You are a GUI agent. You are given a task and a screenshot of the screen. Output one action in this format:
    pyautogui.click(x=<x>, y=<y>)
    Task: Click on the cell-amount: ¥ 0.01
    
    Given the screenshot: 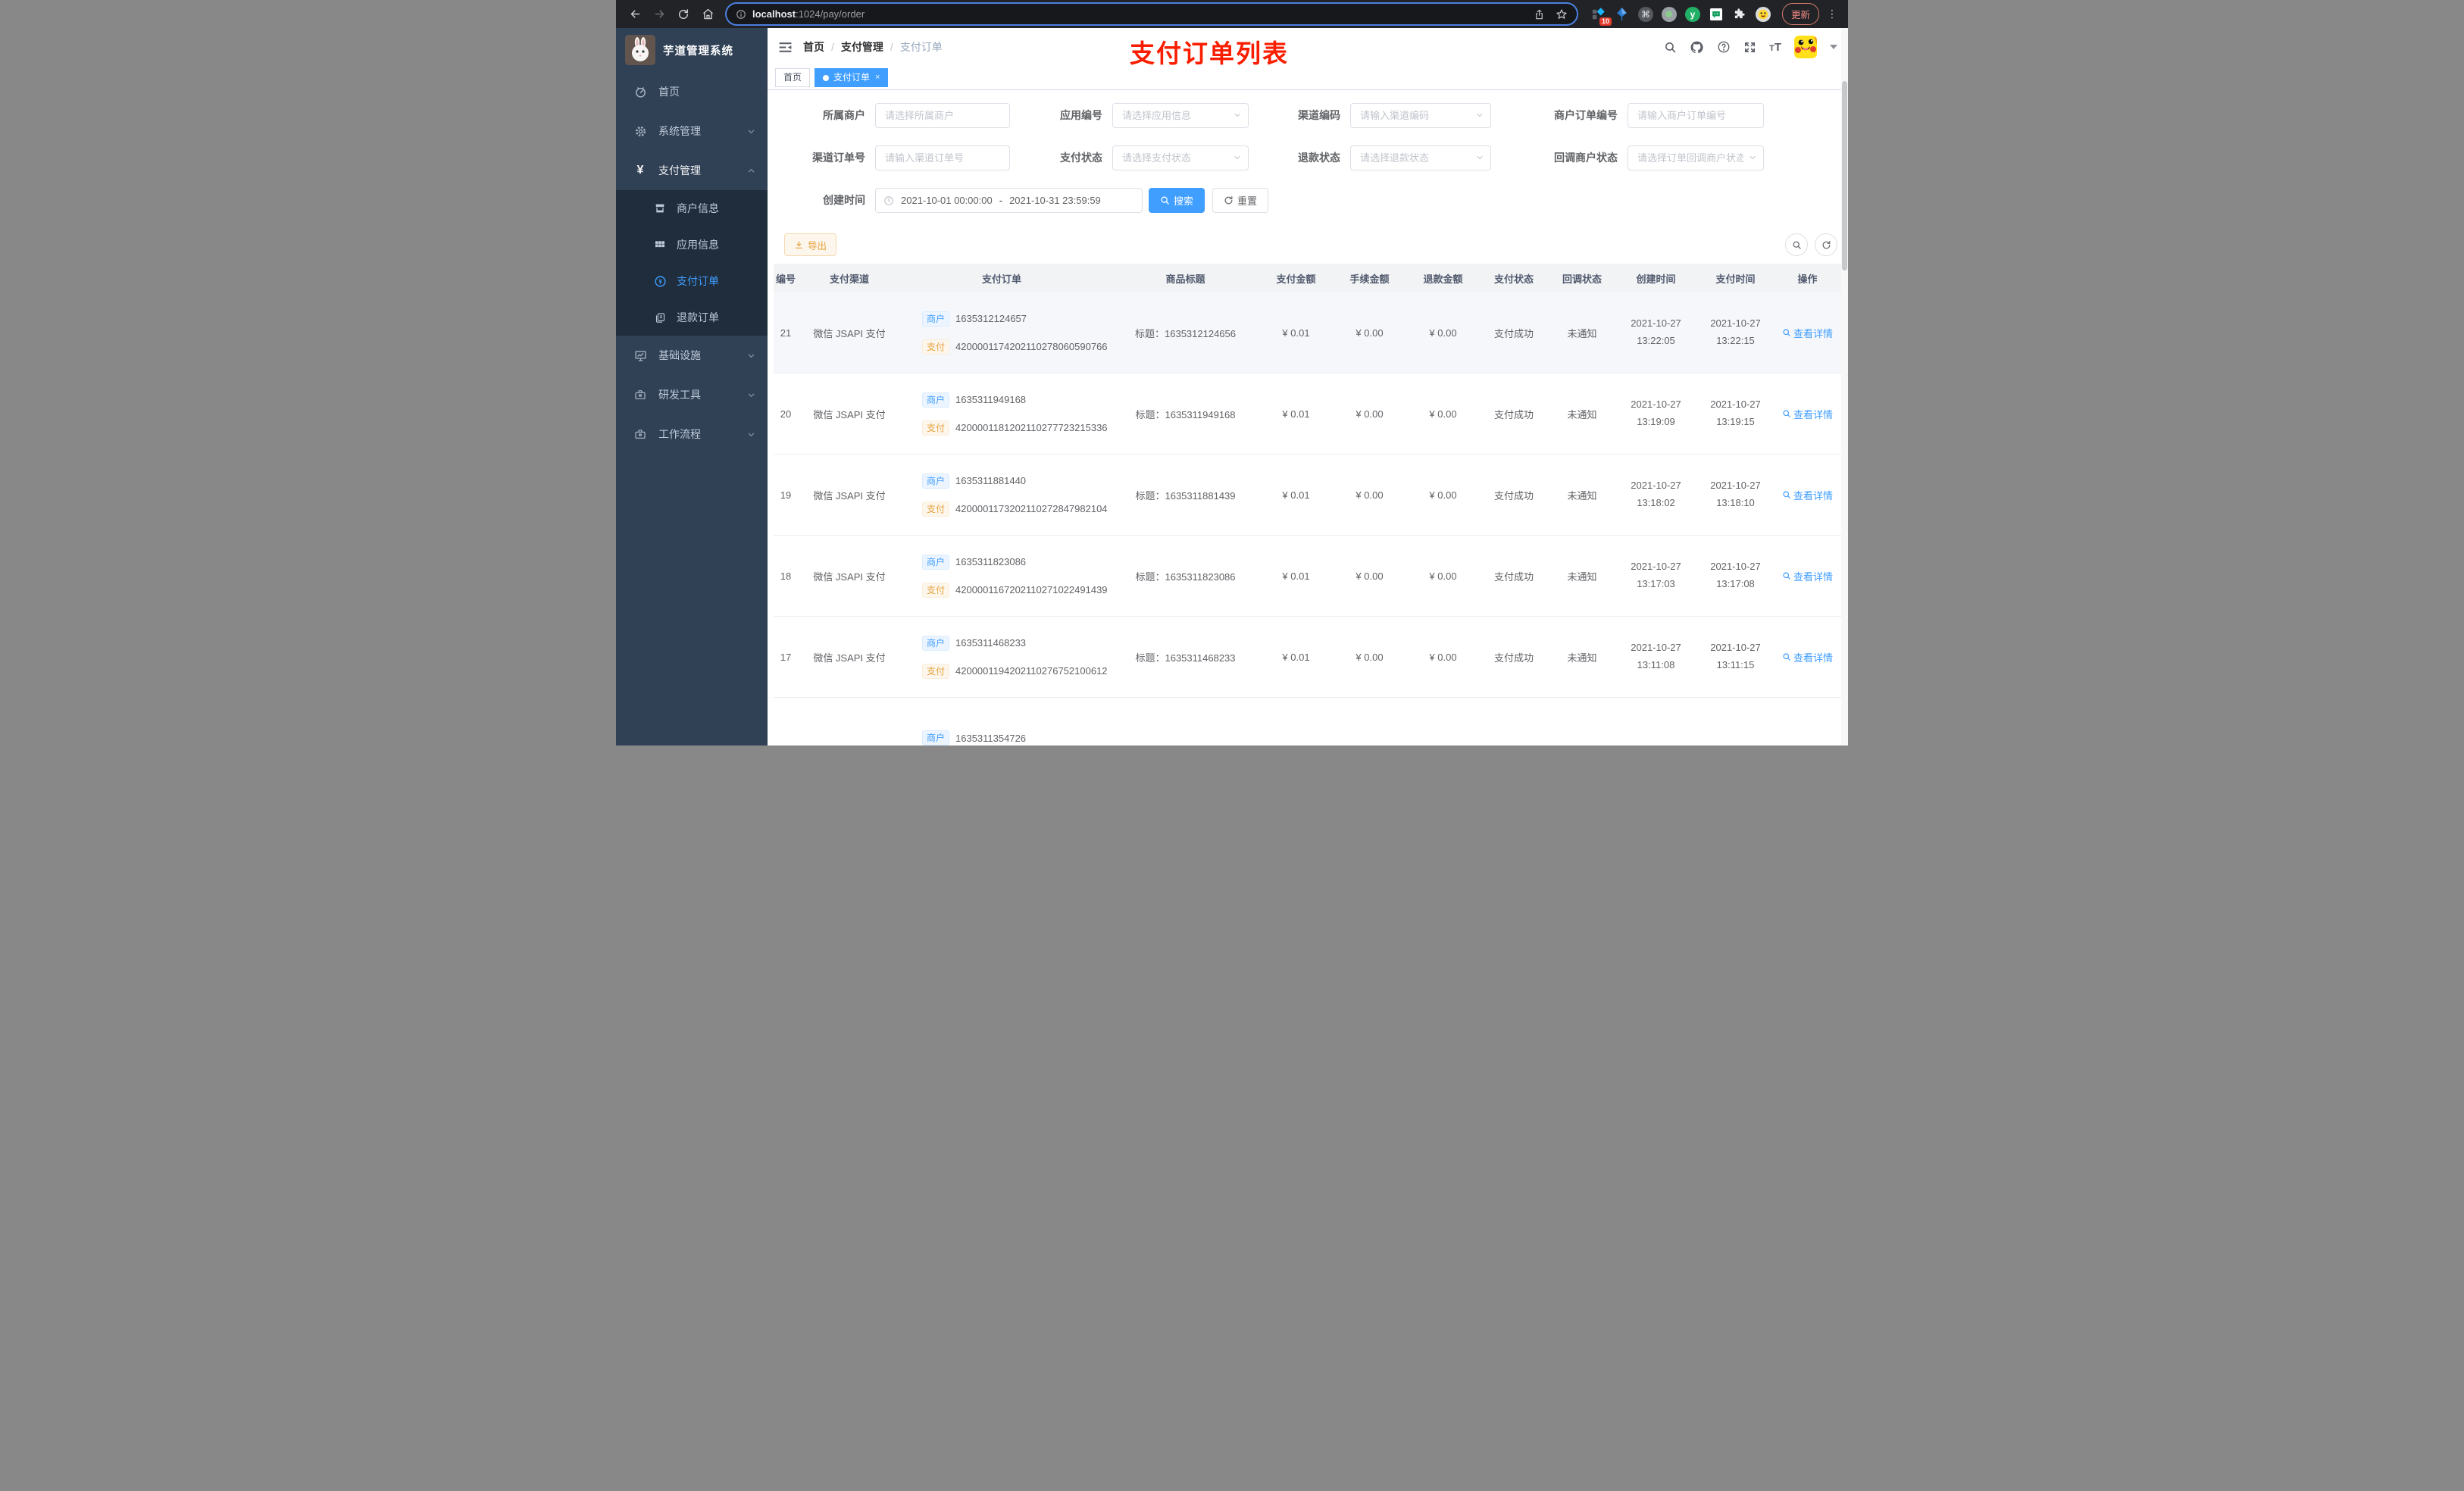 What is the action you would take?
    pyautogui.click(x=1296, y=657)
    